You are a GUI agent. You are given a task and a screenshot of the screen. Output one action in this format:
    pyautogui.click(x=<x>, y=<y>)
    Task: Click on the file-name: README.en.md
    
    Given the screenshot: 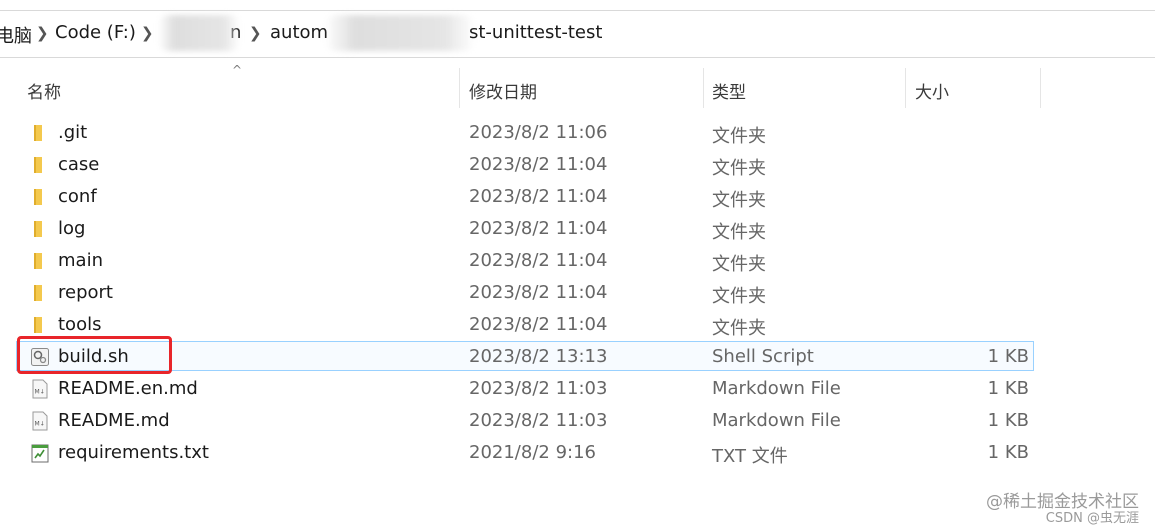 What is the action you would take?
    pyautogui.click(x=128, y=388)
    